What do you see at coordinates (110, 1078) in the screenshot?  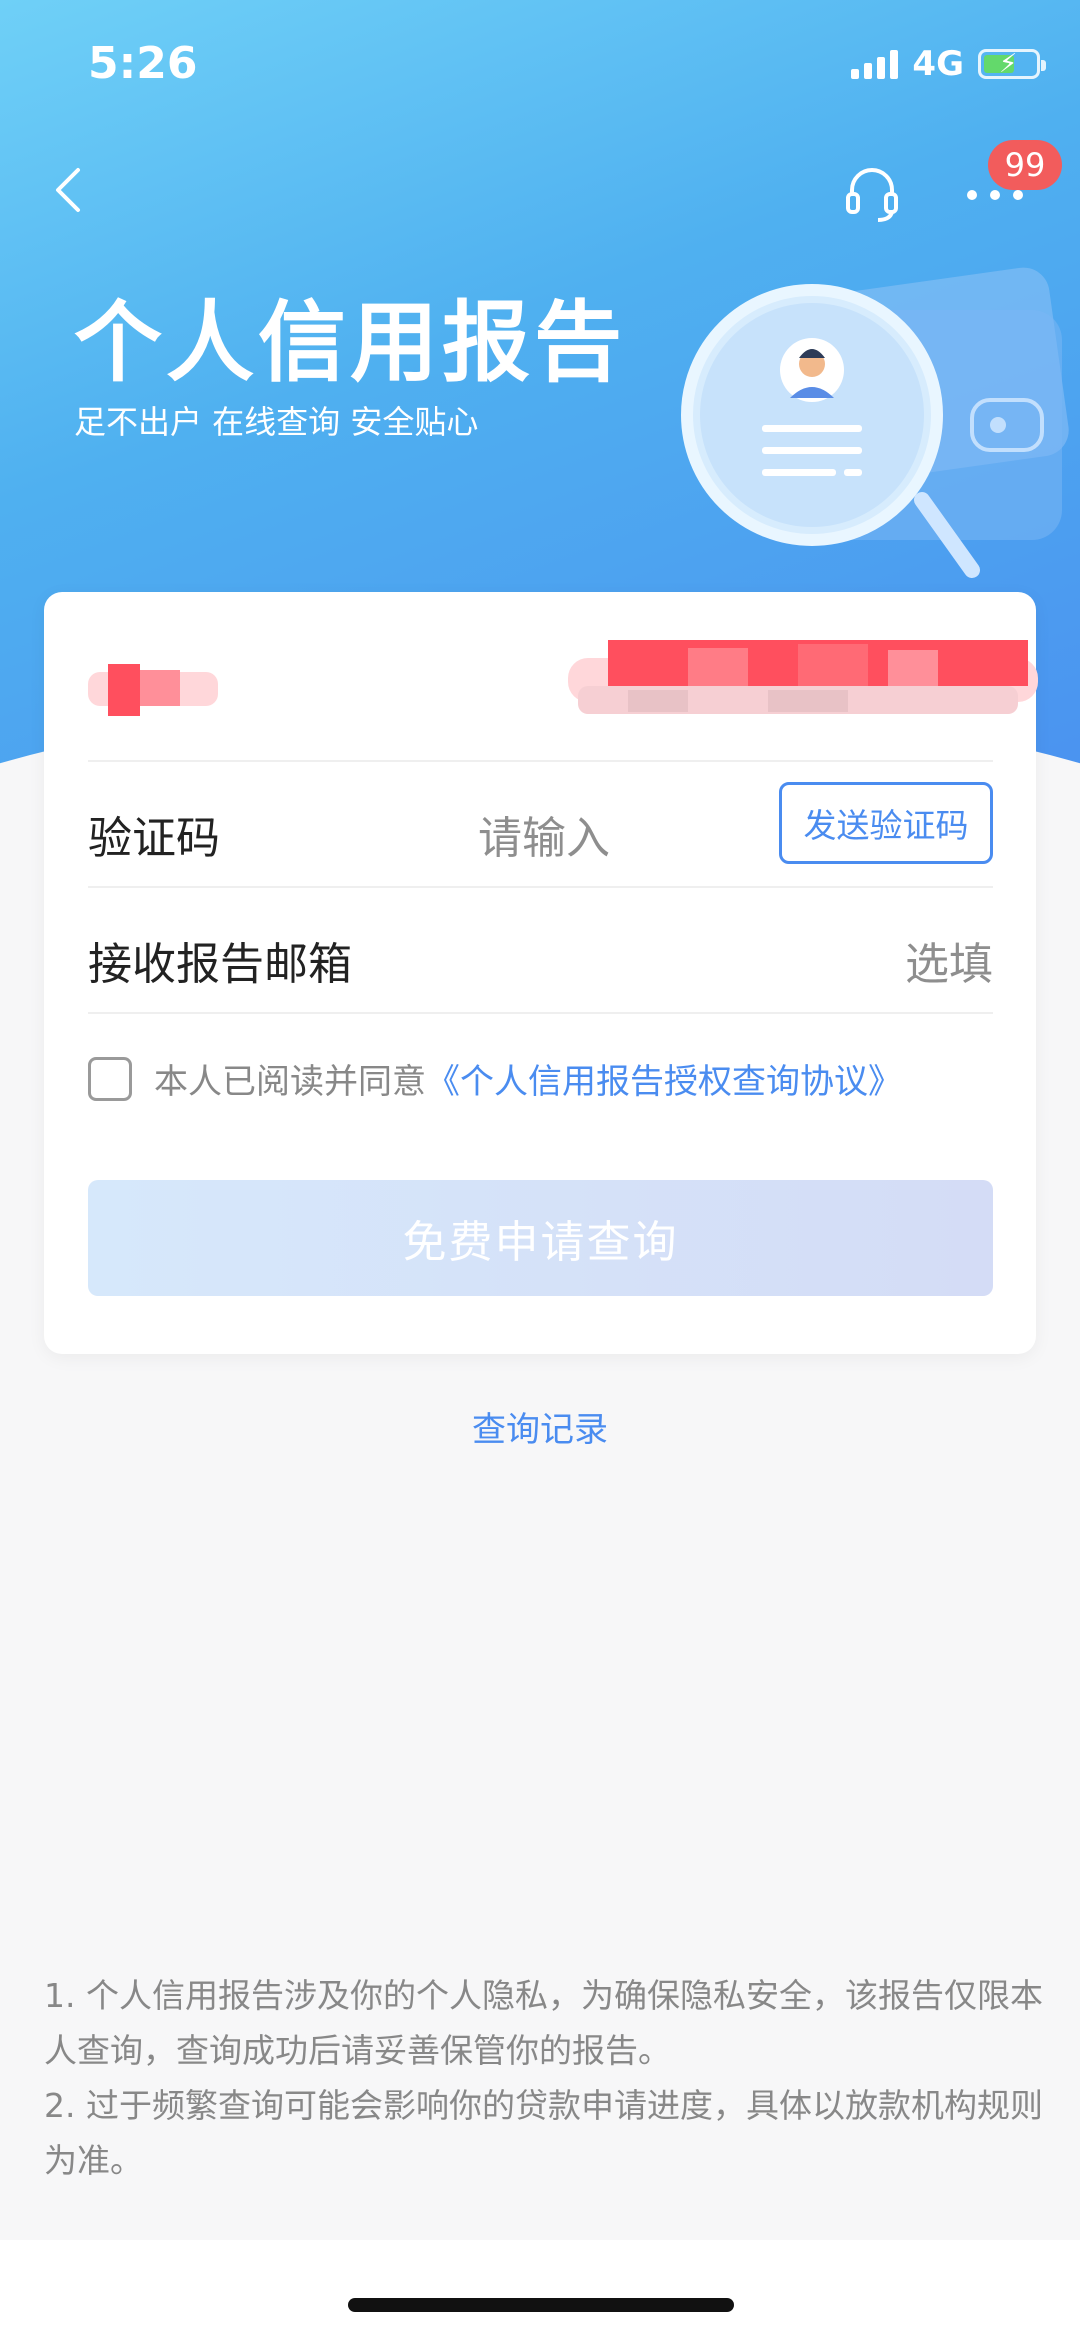 I see `agreement-checkbox` at bounding box center [110, 1078].